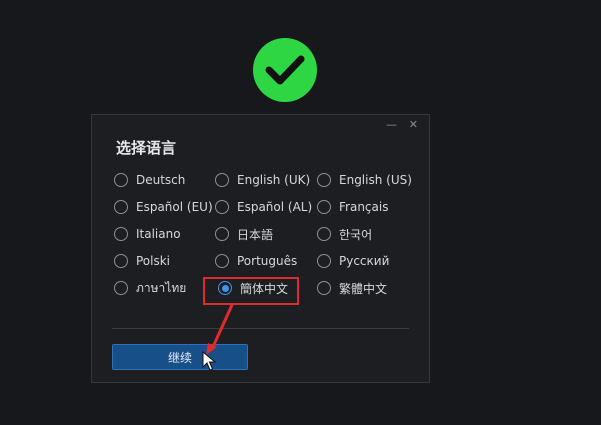  Describe the element at coordinates (161, 287) in the screenshot. I see `language-label: ภาษาไทย` at that location.